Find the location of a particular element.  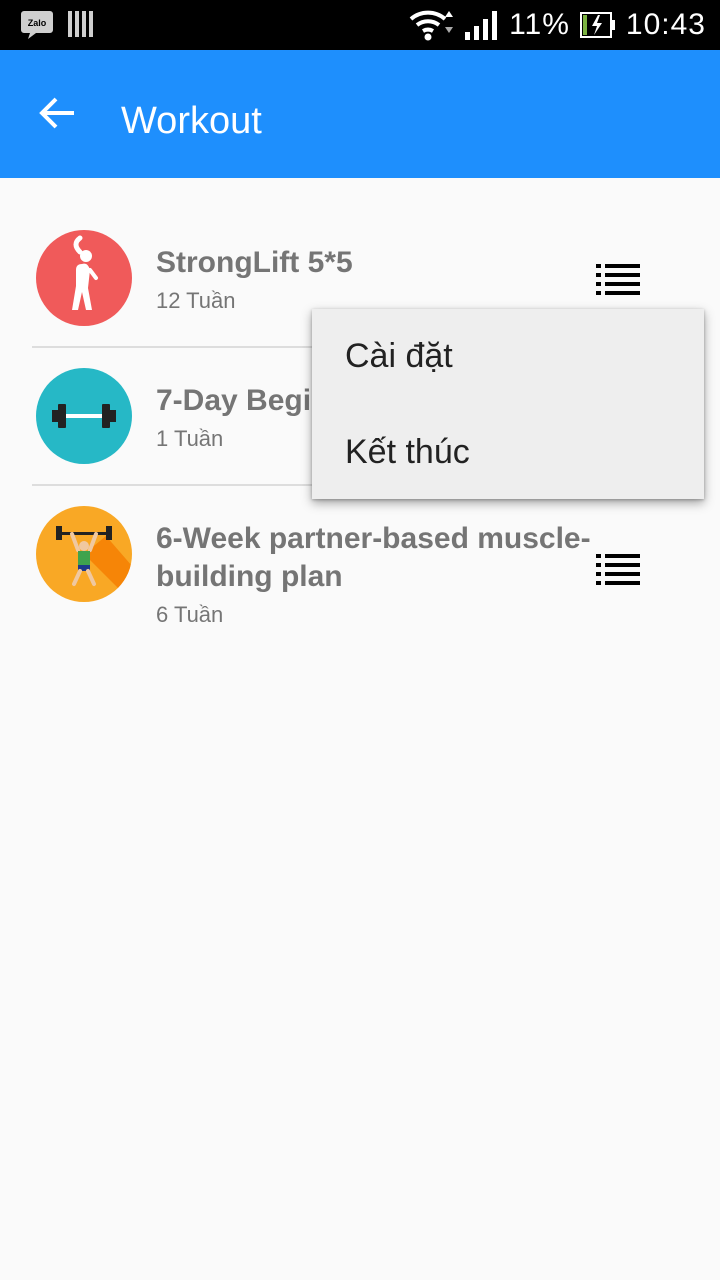

menu-item-settings: Cài đặt is located at coordinates (399, 356).